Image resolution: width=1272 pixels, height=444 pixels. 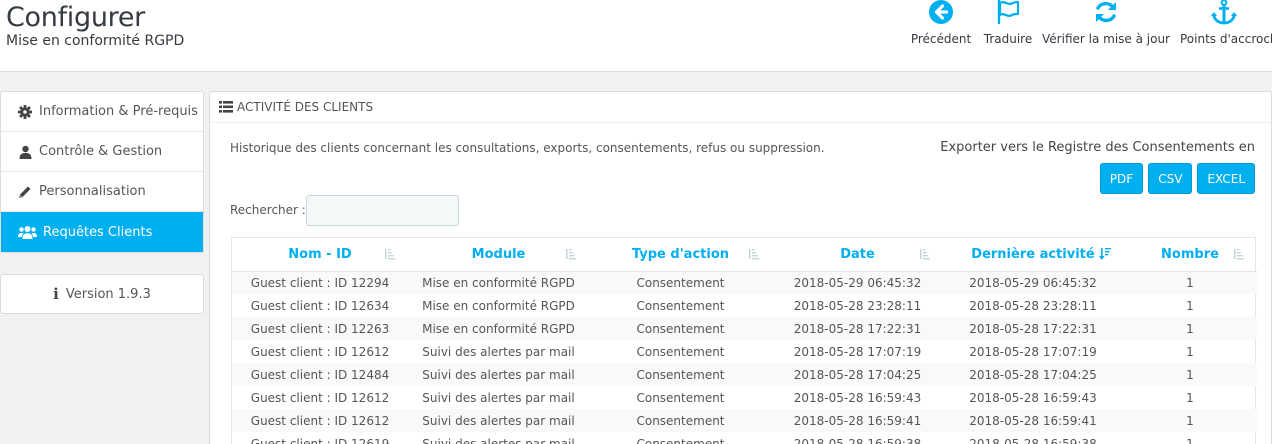 I want to click on column-header-label: Nom - ID, so click(x=320, y=254).